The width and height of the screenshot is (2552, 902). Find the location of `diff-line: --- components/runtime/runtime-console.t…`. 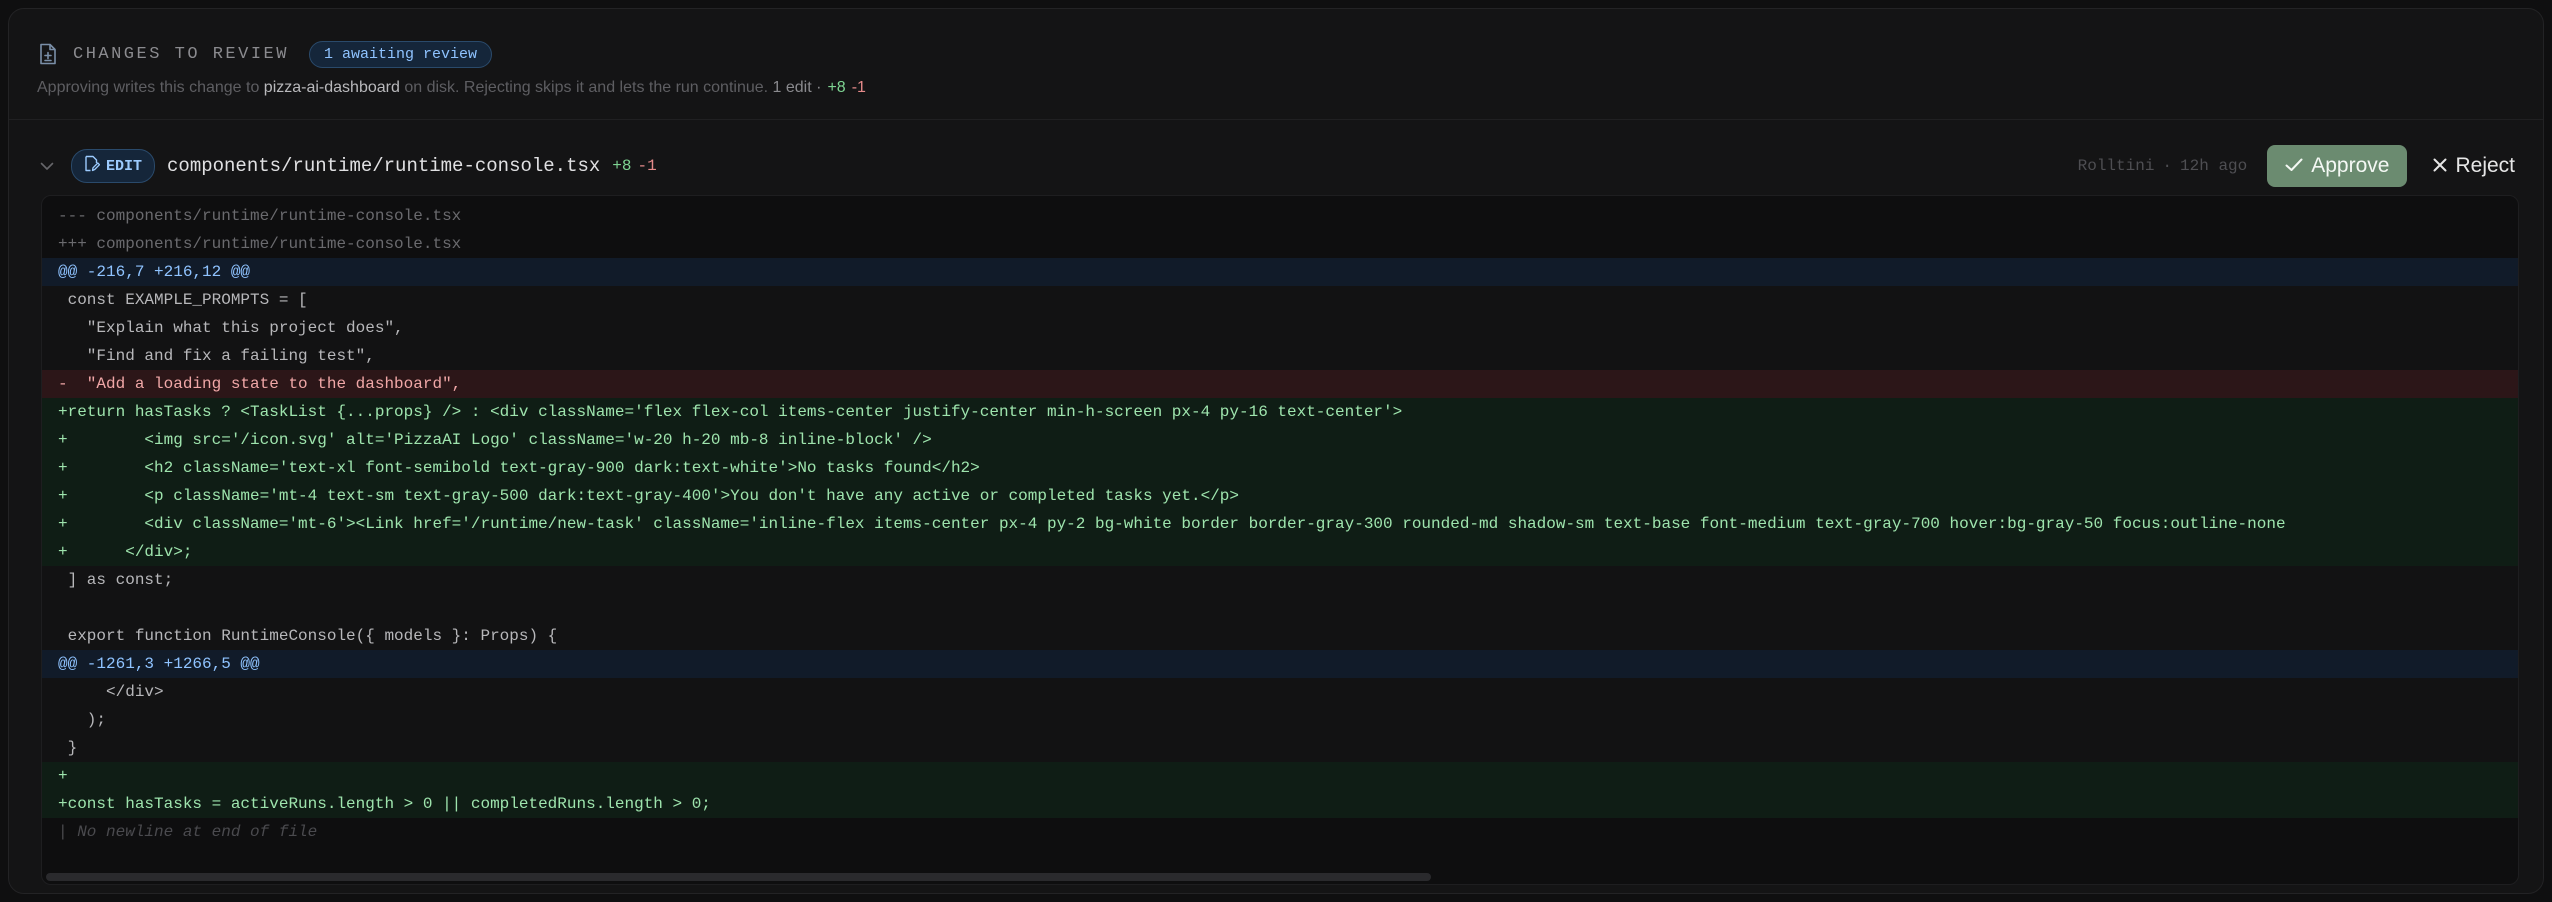

diff-line: --- components/runtime/runtime-console.t… is located at coordinates (260, 216).